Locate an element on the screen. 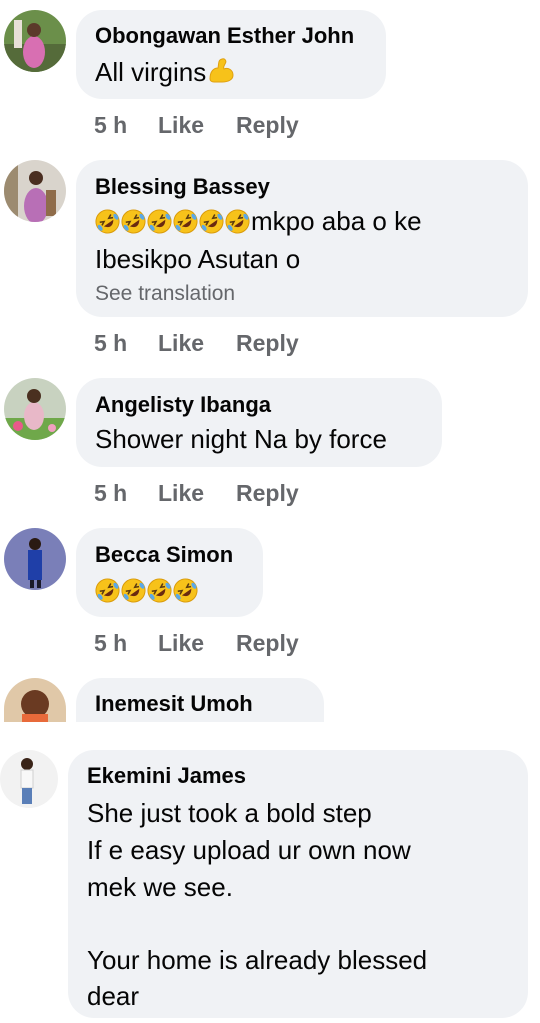 This screenshot has height=1023, width=540. comment-author: Angelisty Ibanga is located at coordinates (183, 405).